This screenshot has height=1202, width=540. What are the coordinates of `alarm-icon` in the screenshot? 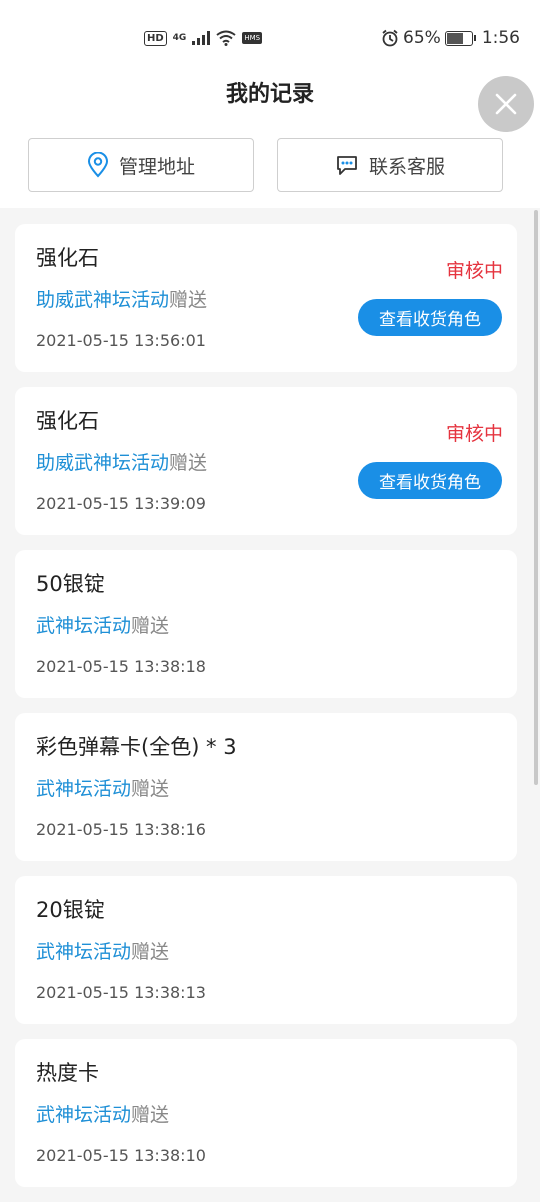 It's located at (390, 38).